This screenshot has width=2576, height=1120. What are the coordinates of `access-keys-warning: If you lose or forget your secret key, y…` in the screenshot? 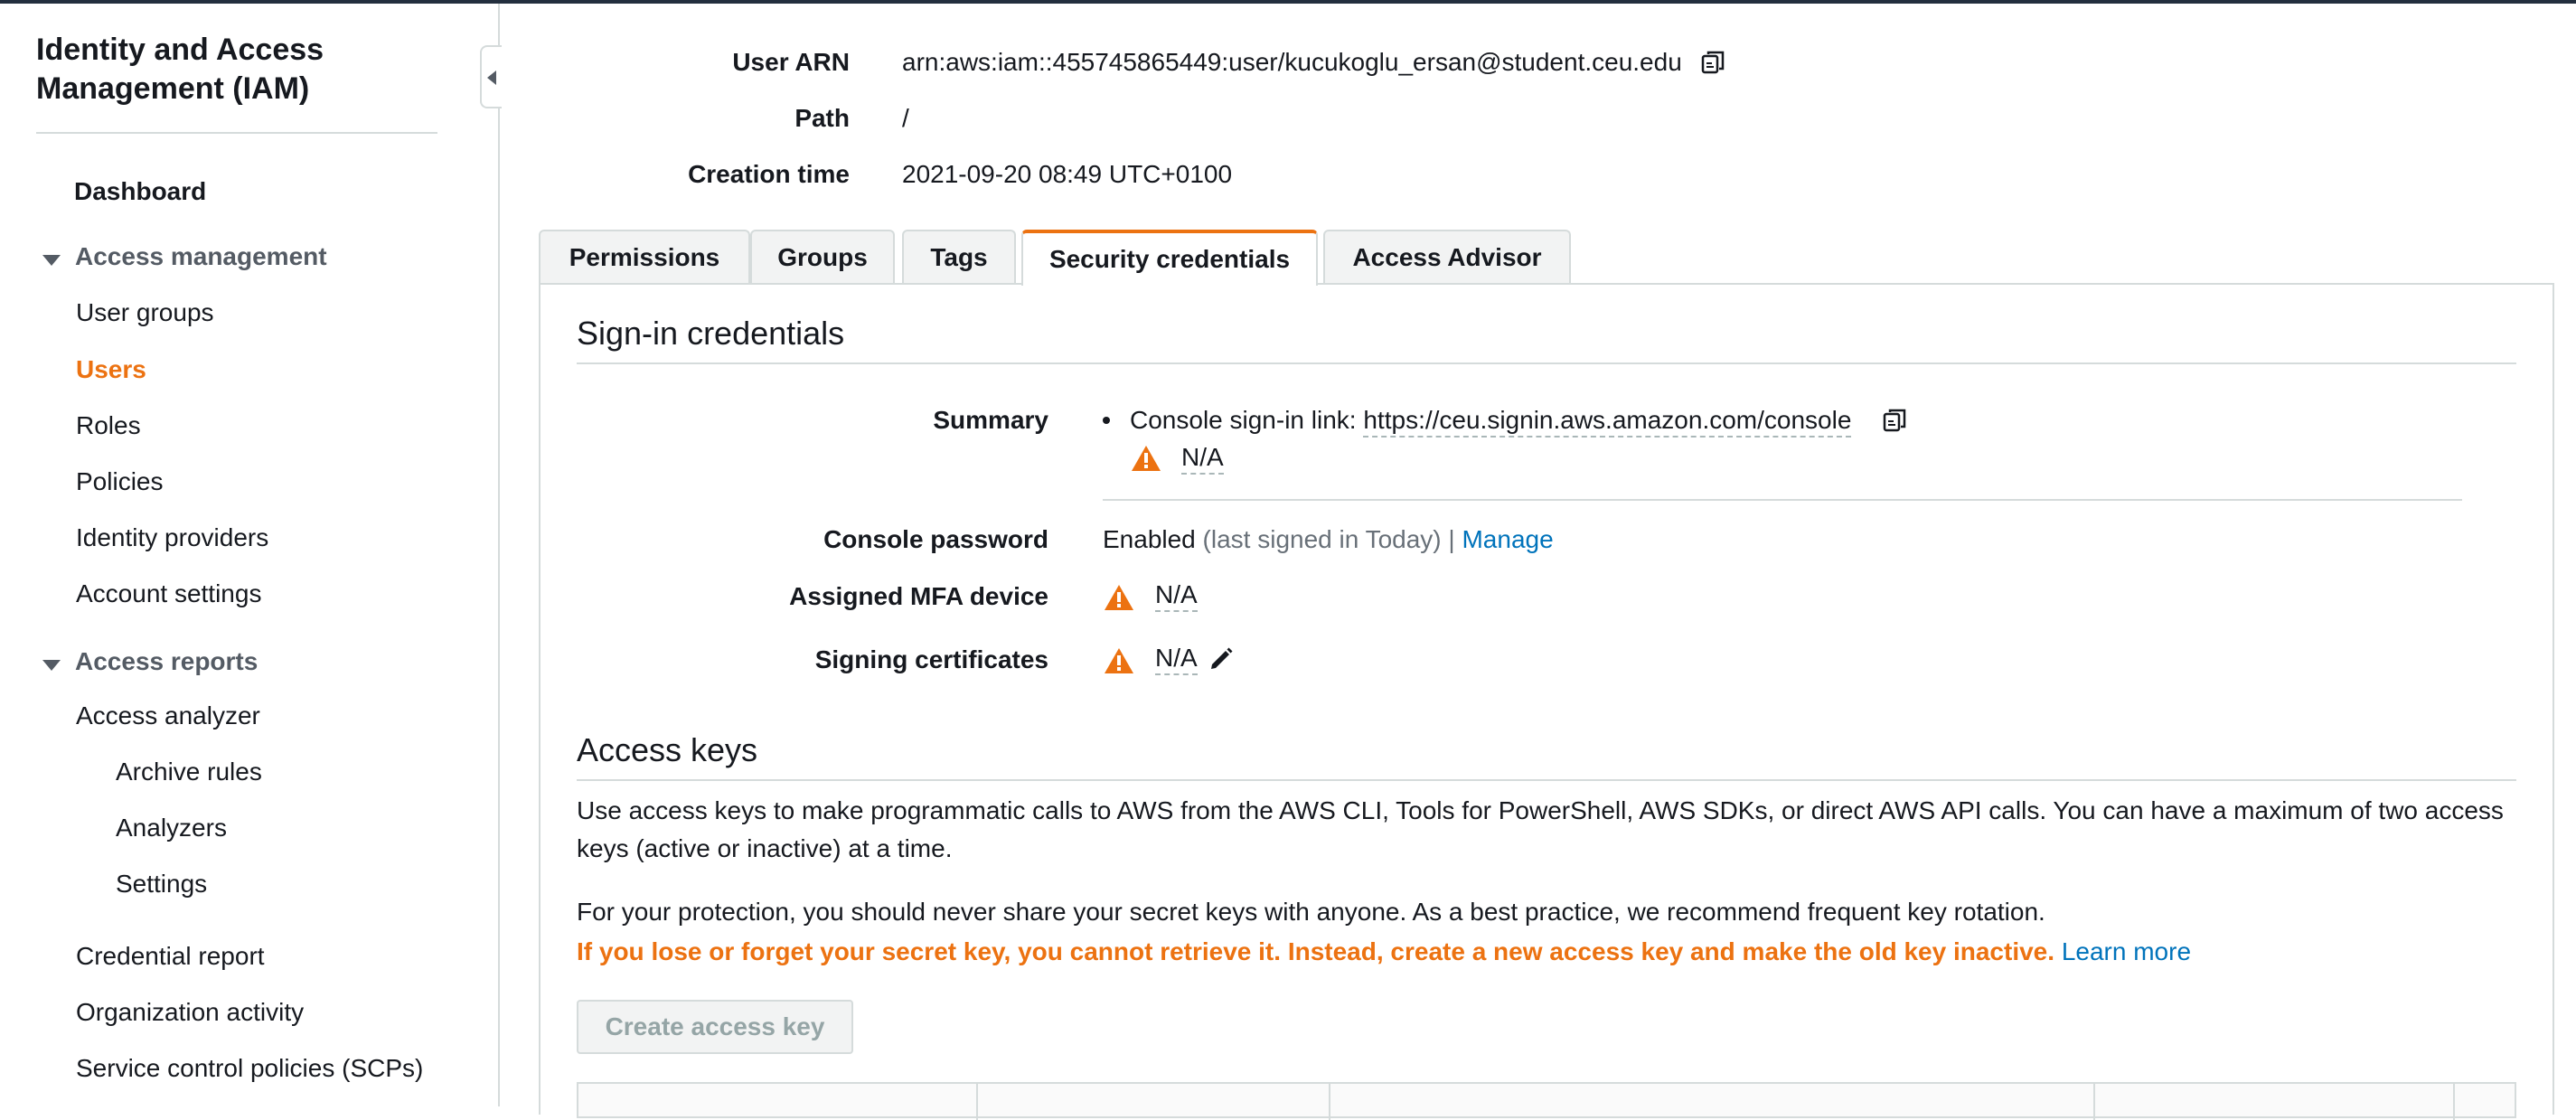 It's located at (1385, 951).